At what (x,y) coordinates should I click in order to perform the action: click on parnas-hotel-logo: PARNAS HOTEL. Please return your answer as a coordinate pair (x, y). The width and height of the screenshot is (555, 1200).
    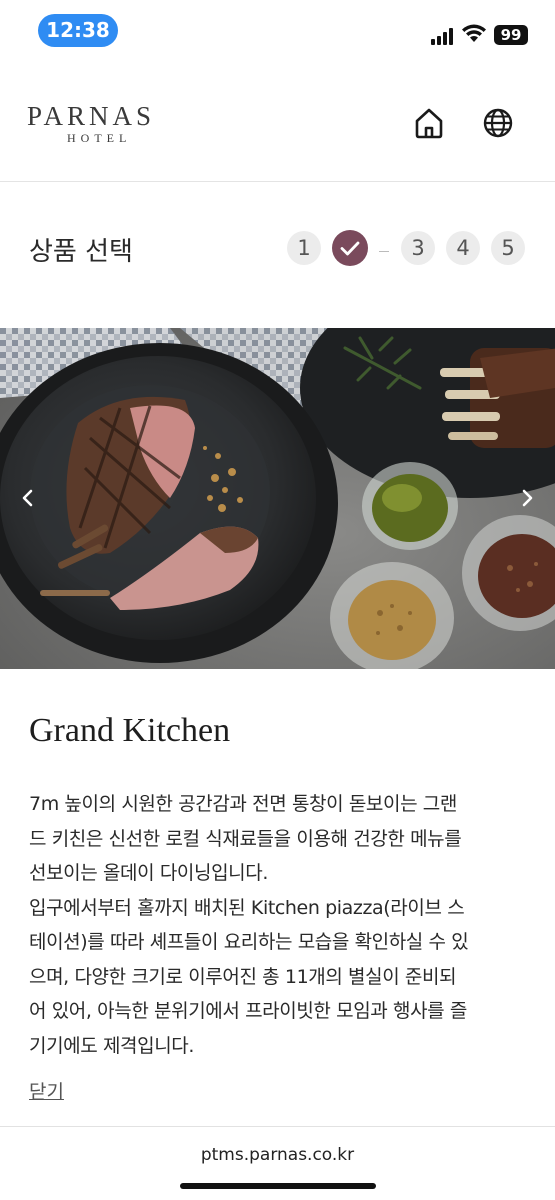
    Looking at the image, I should click on (102, 124).